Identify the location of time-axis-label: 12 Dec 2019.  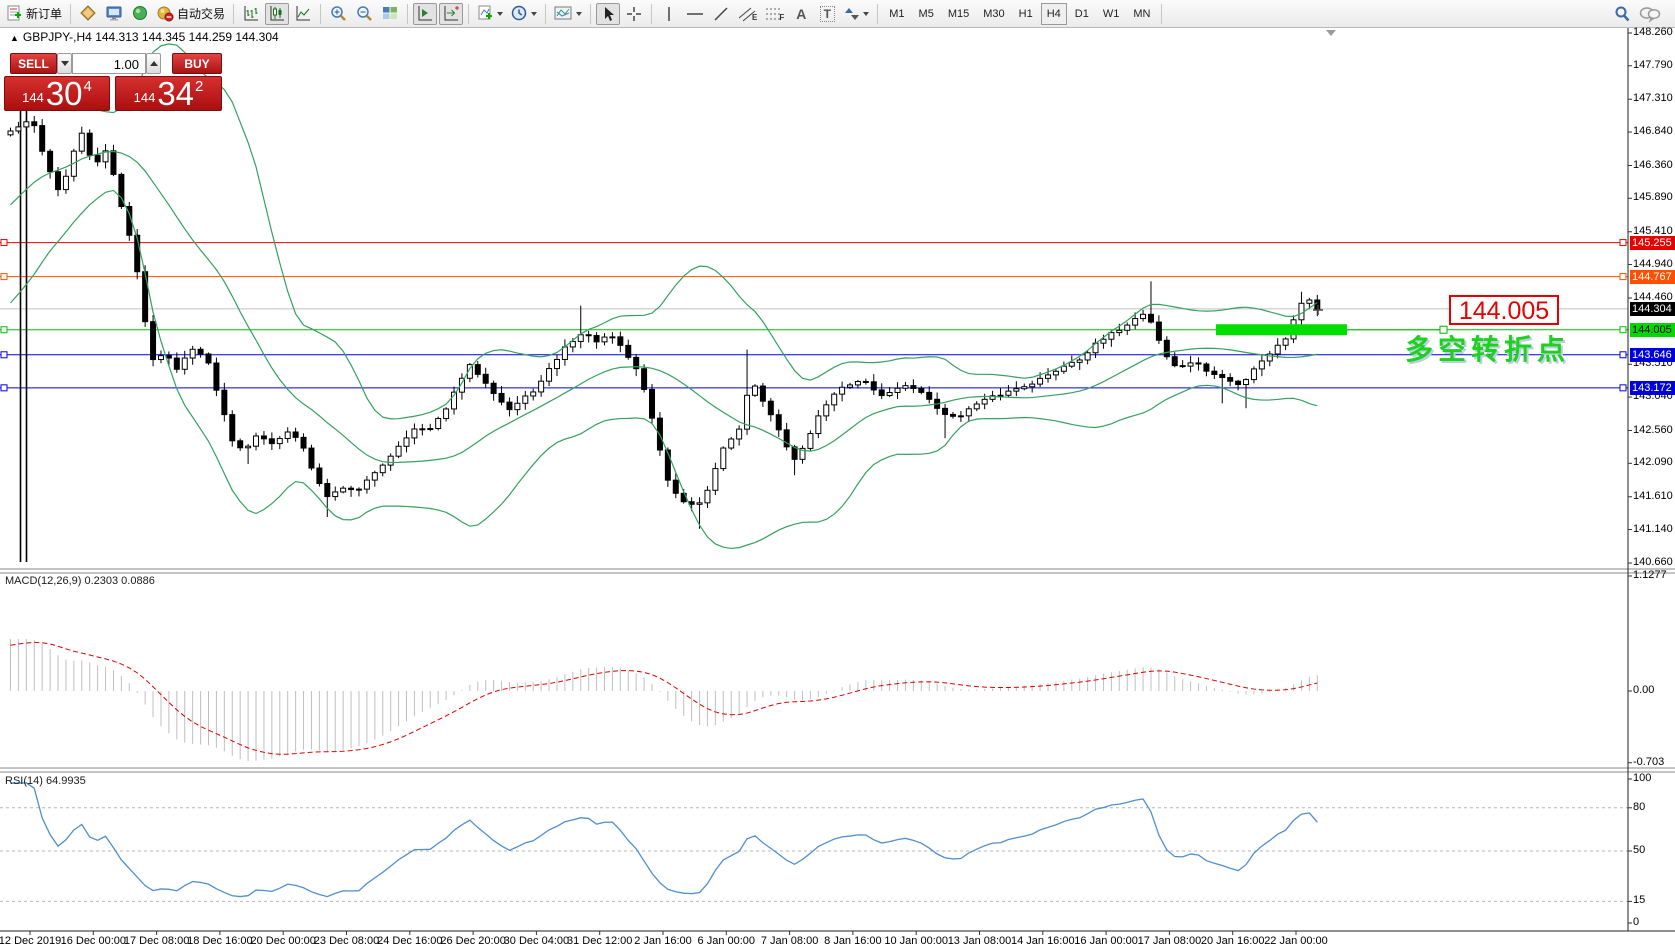
(31, 941).